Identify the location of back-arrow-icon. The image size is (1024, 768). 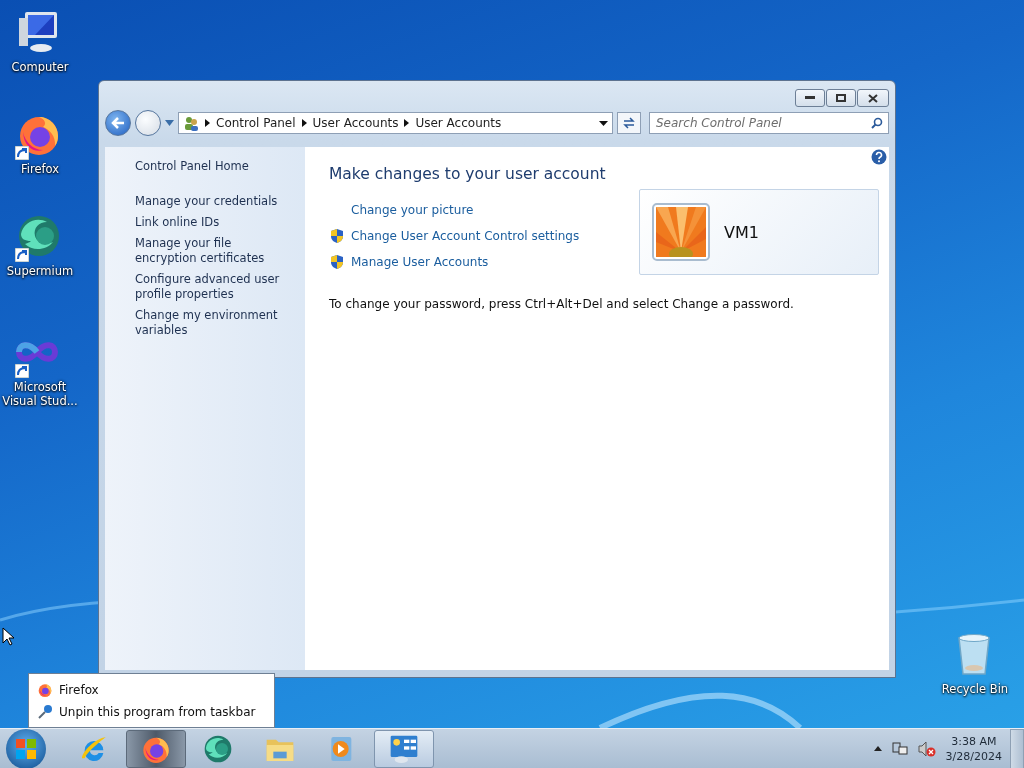
(118, 123).